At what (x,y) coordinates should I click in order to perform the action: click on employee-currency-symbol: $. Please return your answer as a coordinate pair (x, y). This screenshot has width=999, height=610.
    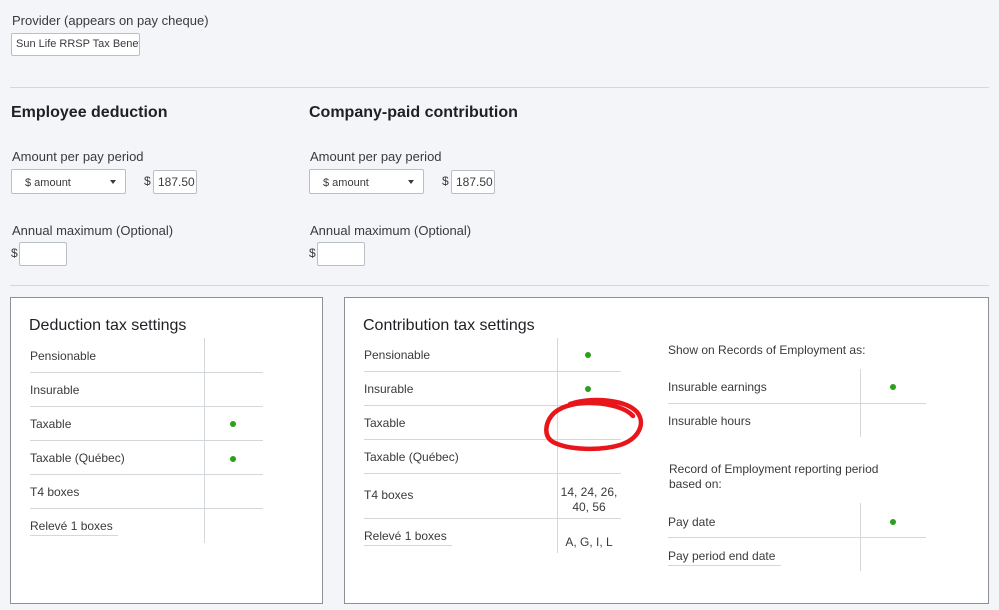
    Looking at the image, I should click on (147, 181).